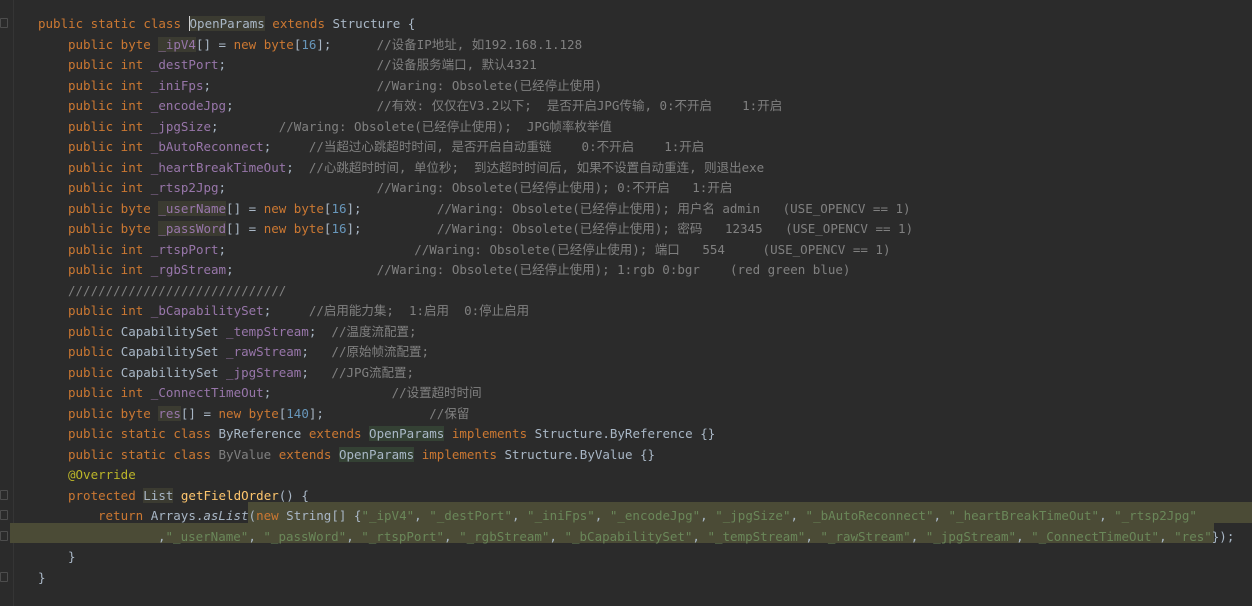 Image resolution: width=1252 pixels, height=606 pixels. I want to click on code-token: "_iniFps", so click(561, 515).